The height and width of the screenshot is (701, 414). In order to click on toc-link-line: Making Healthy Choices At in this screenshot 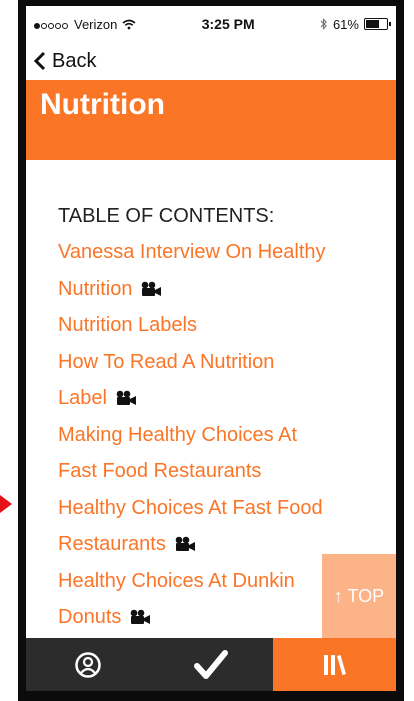, I will do `click(178, 434)`.